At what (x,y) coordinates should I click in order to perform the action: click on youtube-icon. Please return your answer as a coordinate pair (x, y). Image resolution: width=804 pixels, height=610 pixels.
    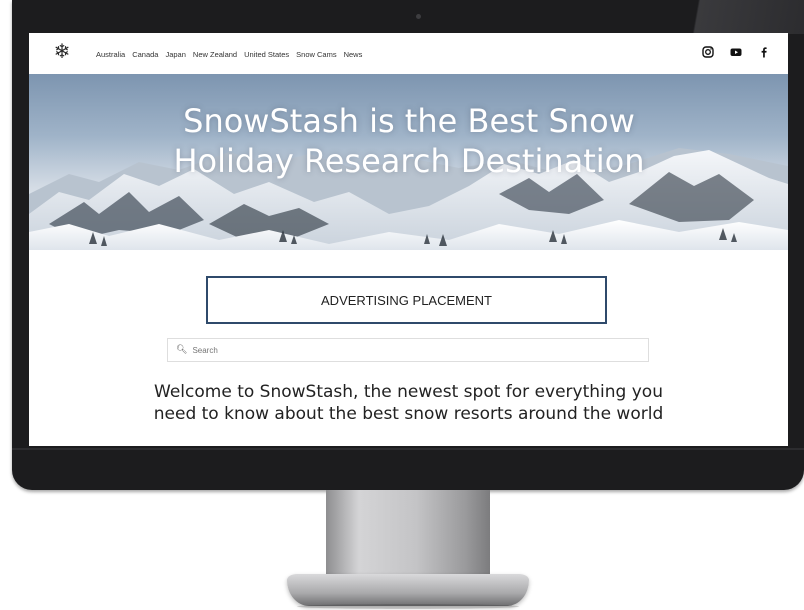
    Looking at the image, I should click on (736, 52).